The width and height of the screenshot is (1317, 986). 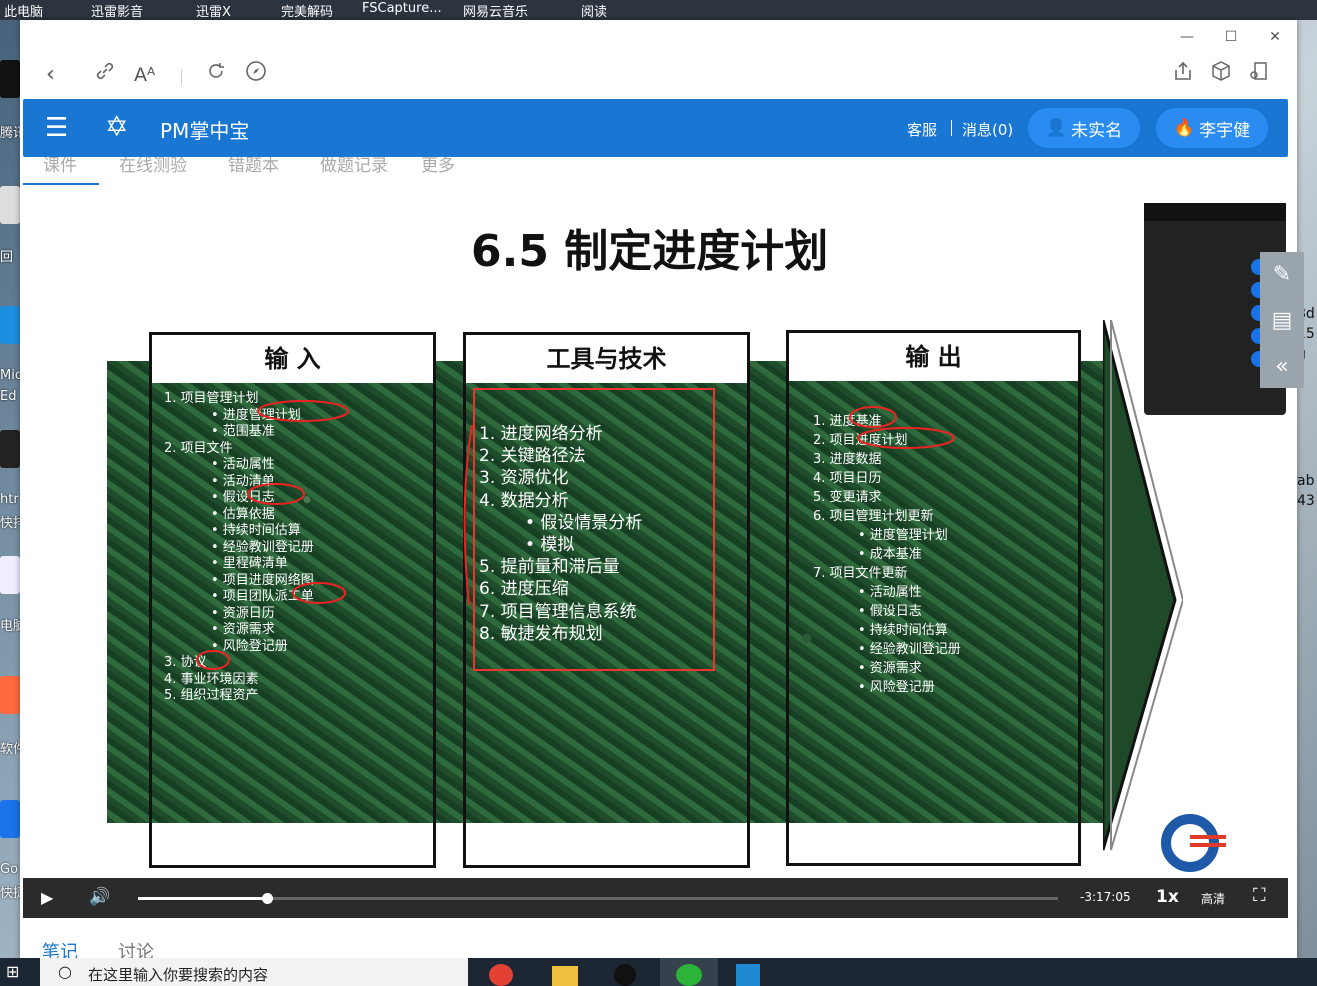 I want to click on time-remaining: -3:17:05, so click(x=1105, y=897).